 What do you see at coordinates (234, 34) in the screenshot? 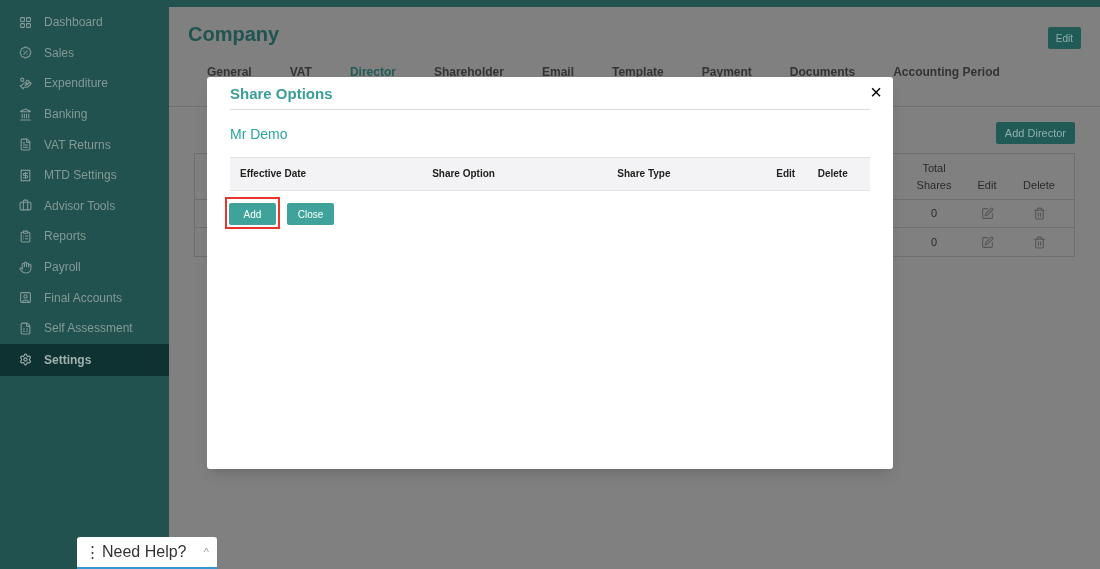
I see `page-title: Company` at bounding box center [234, 34].